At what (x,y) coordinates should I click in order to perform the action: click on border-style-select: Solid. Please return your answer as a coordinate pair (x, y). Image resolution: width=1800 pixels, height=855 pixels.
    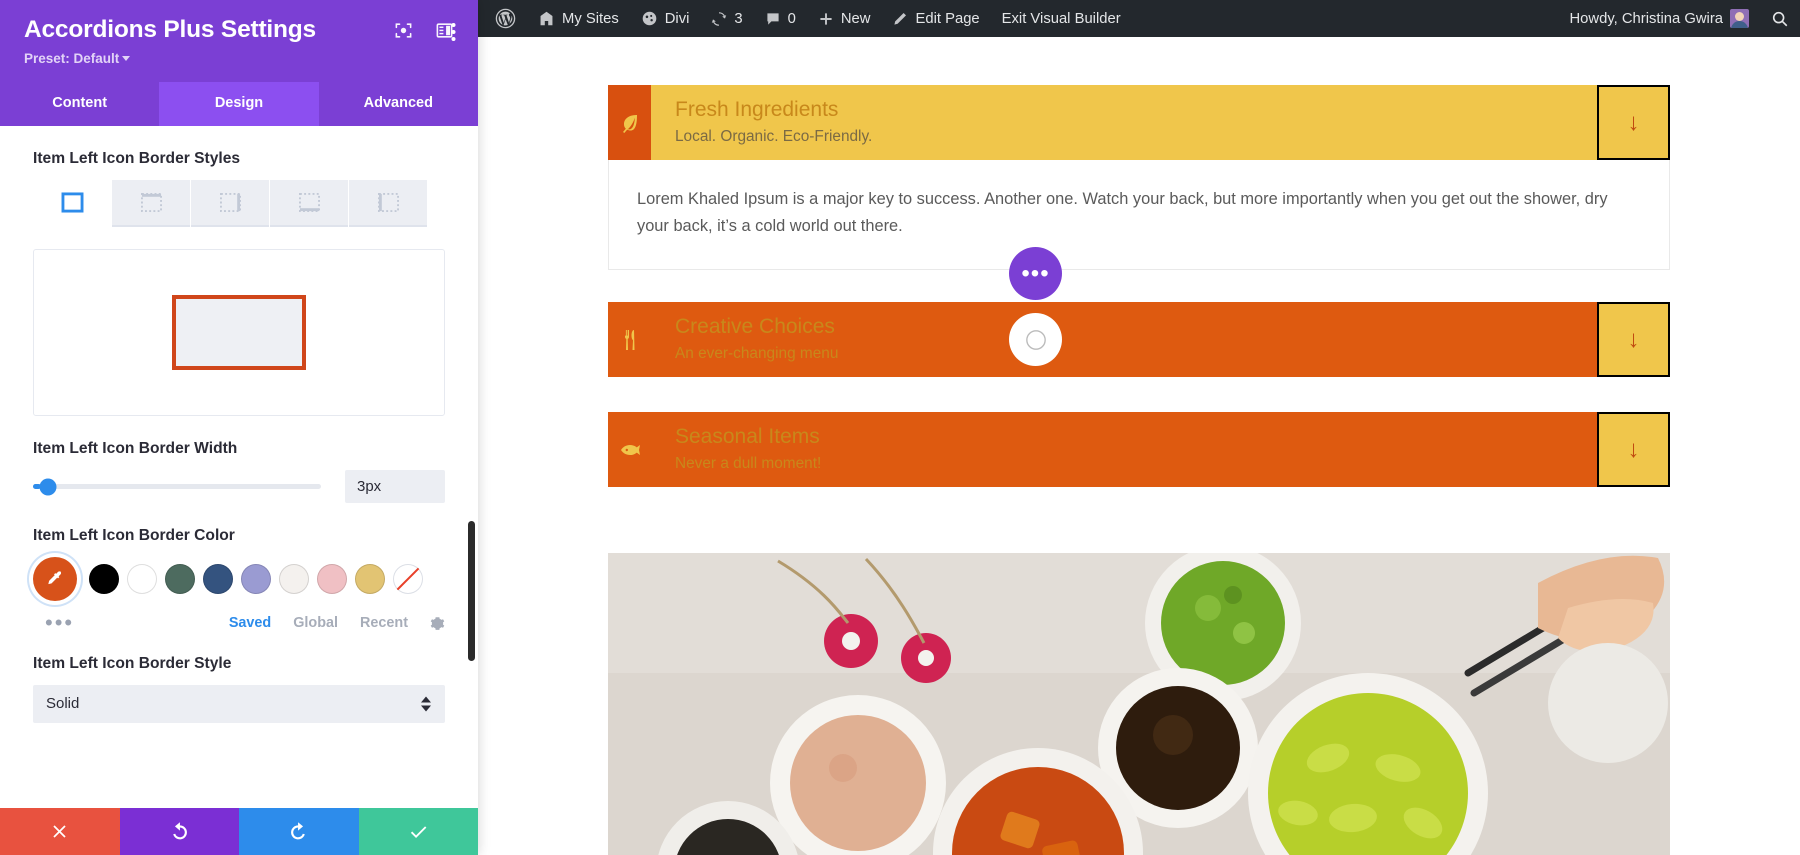
    Looking at the image, I should click on (239, 704).